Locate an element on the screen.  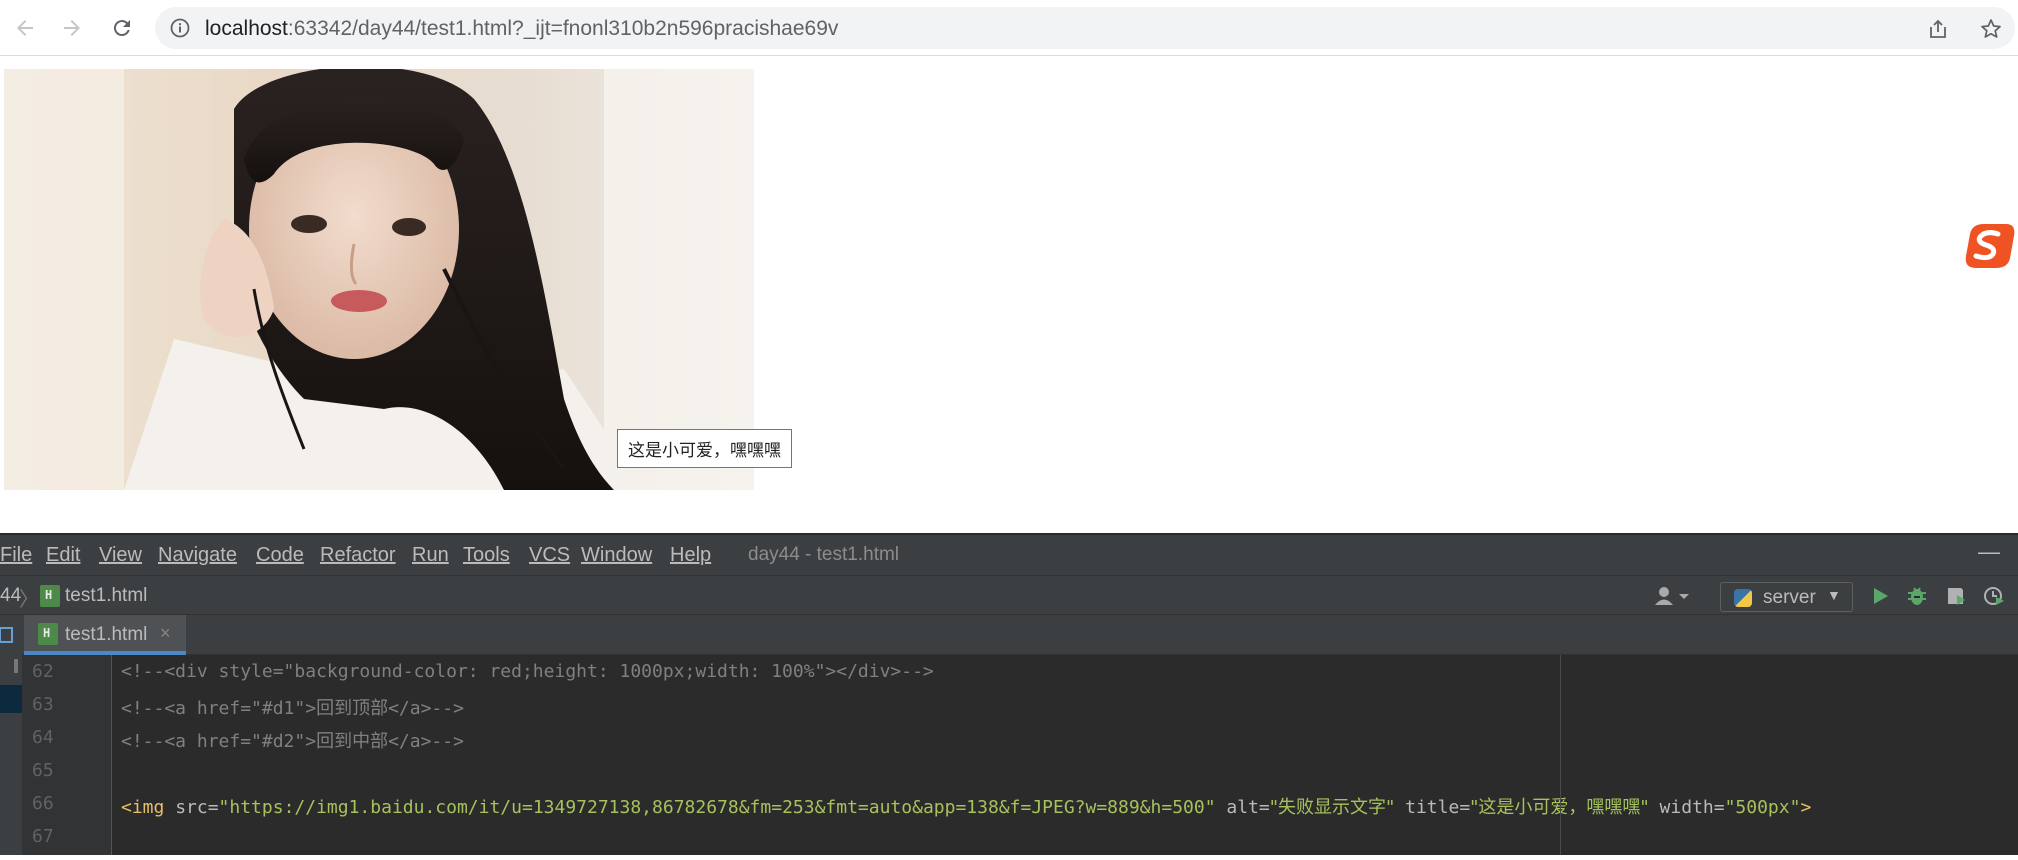
run-configuration-select: server ▼ is located at coordinates (1786, 597).